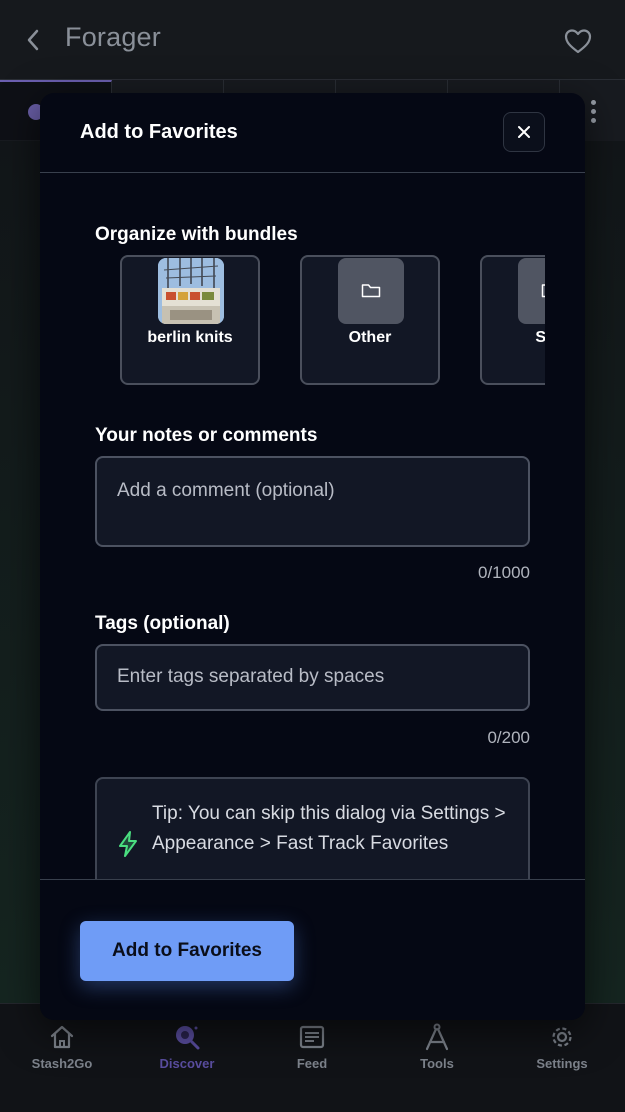 The height and width of the screenshot is (1112, 625). What do you see at coordinates (162, 623) in the screenshot?
I see `tags-label: Tags (optional)` at bounding box center [162, 623].